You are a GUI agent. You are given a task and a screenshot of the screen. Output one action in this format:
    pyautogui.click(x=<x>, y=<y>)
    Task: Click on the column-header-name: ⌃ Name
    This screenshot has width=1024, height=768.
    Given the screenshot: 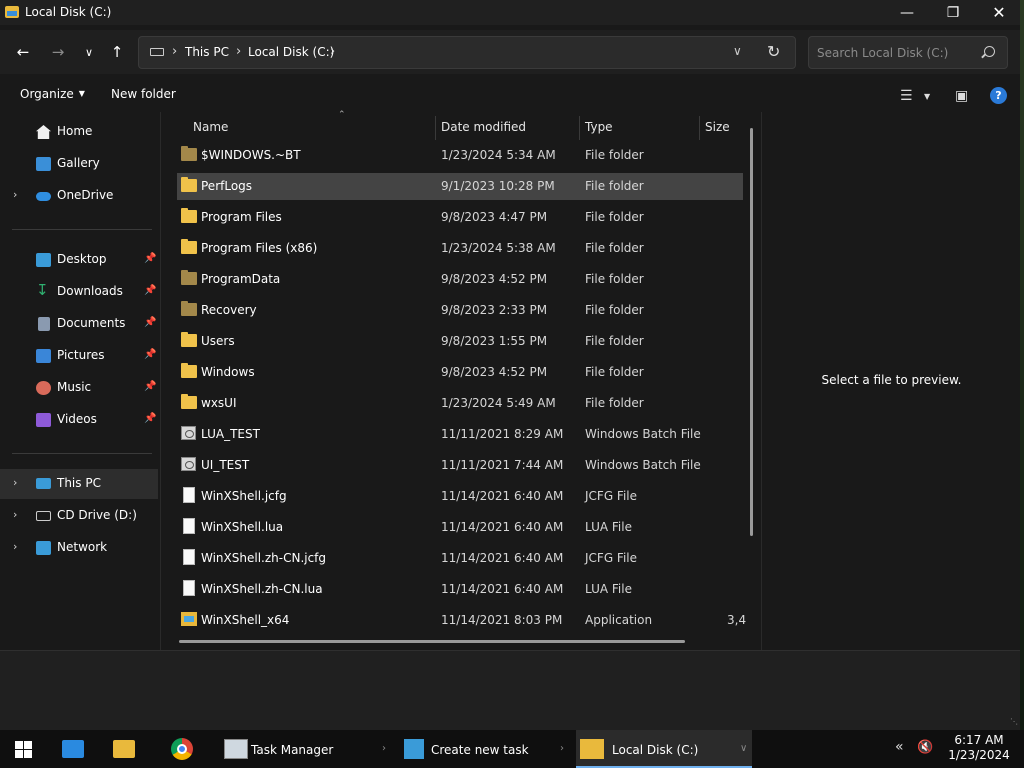 What is the action you would take?
    pyautogui.click(x=314, y=125)
    